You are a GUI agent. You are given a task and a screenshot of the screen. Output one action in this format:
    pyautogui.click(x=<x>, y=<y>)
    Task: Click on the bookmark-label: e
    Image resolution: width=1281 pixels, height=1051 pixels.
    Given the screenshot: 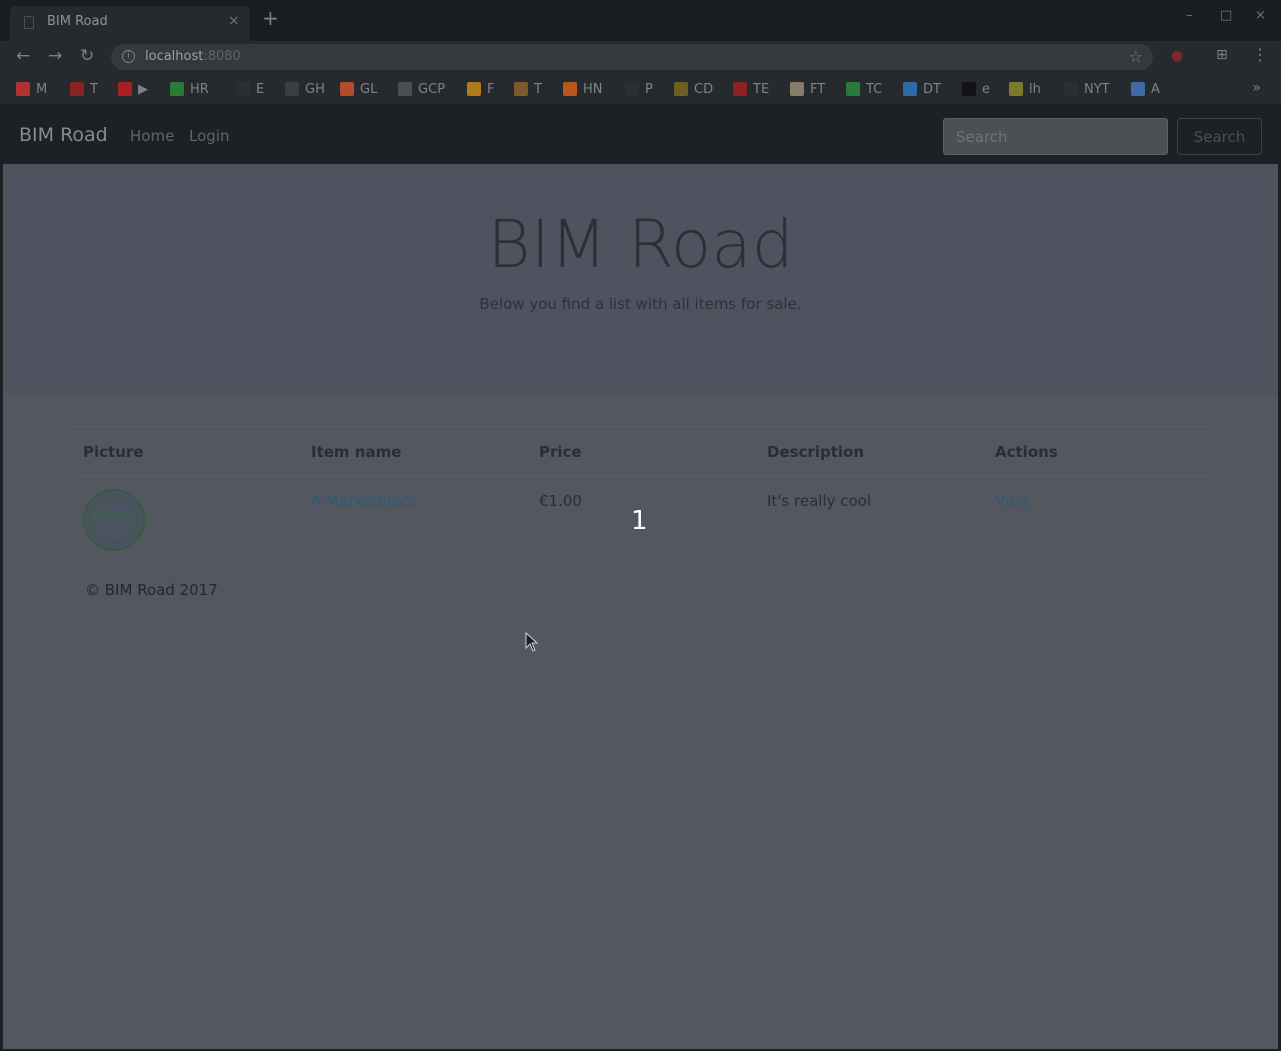 What is the action you would take?
    pyautogui.click(x=986, y=89)
    